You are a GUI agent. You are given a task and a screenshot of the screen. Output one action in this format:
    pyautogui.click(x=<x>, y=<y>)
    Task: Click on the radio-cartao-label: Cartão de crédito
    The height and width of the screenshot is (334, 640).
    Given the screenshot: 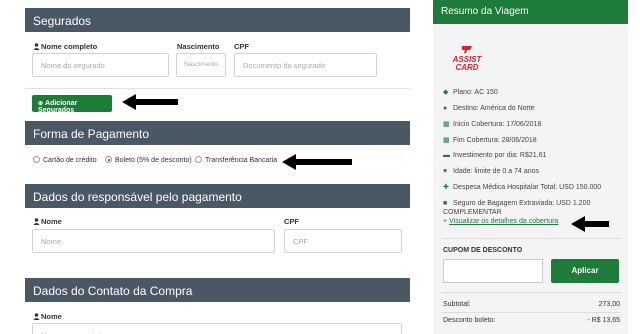 What is the action you would take?
    pyautogui.click(x=70, y=160)
    